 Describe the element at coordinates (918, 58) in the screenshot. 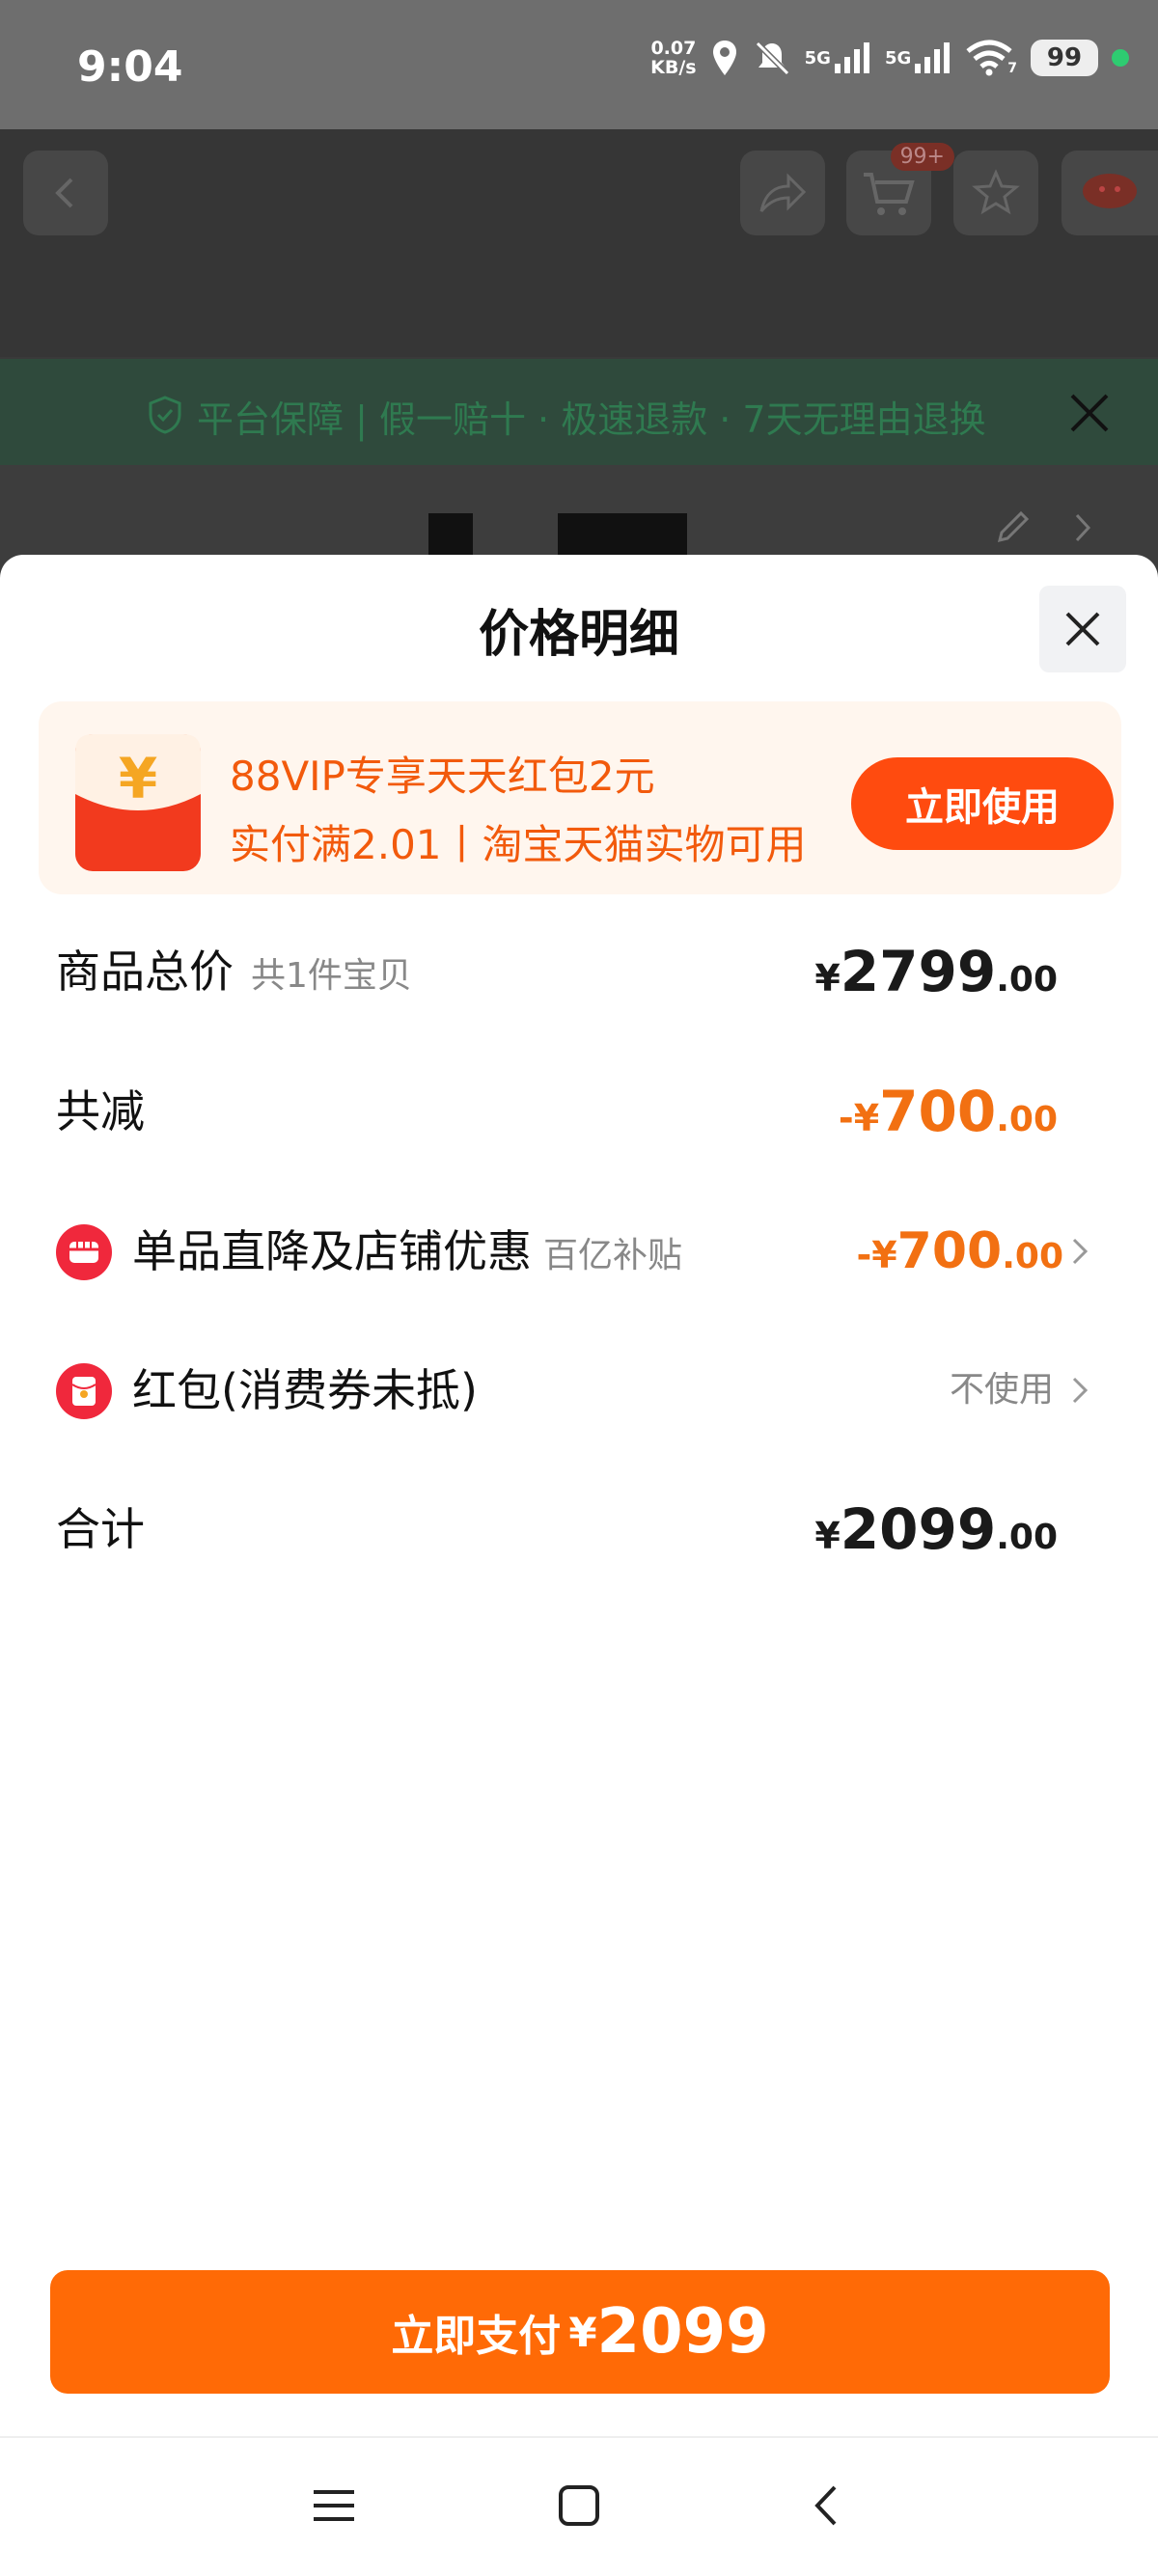

I see `signal-5g-icon-2: 5G` at that location.